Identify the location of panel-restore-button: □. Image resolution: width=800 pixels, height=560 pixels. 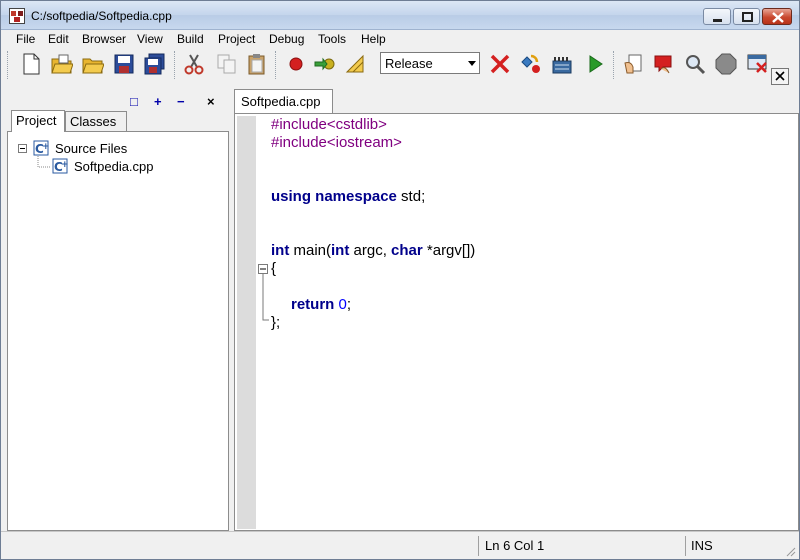
(134, 101).